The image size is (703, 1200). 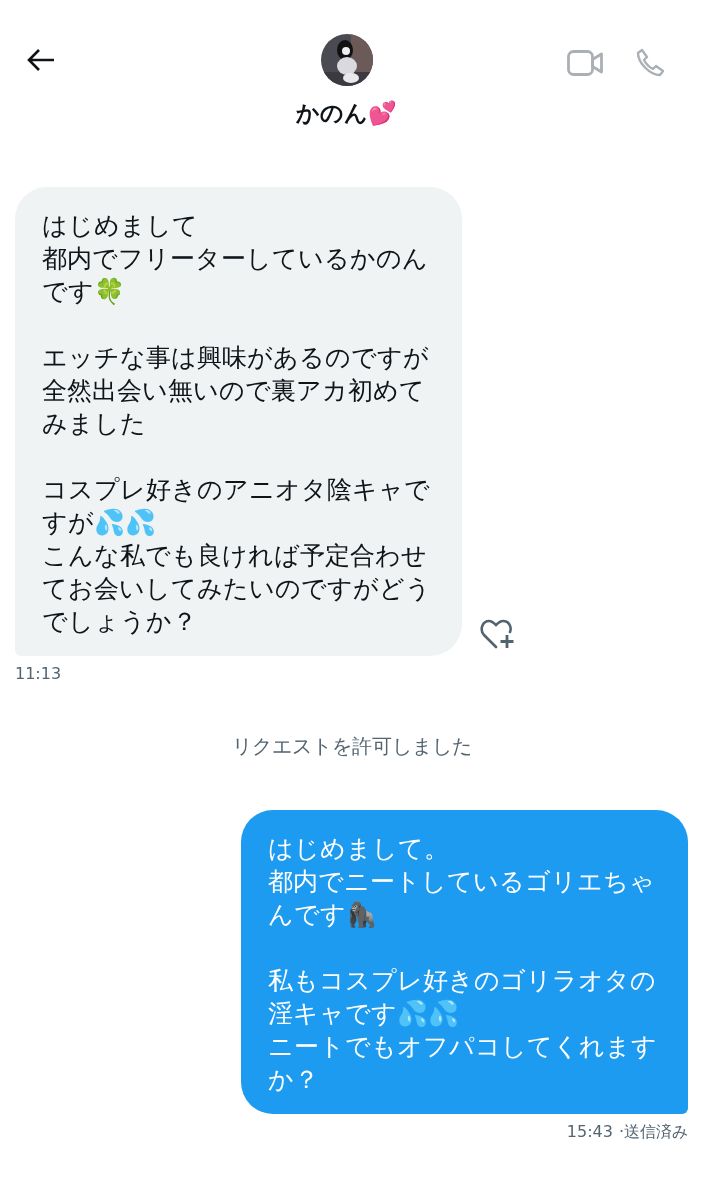 I want to click on system-notice: リクエストを許可しました, so click(x=351, y=746).